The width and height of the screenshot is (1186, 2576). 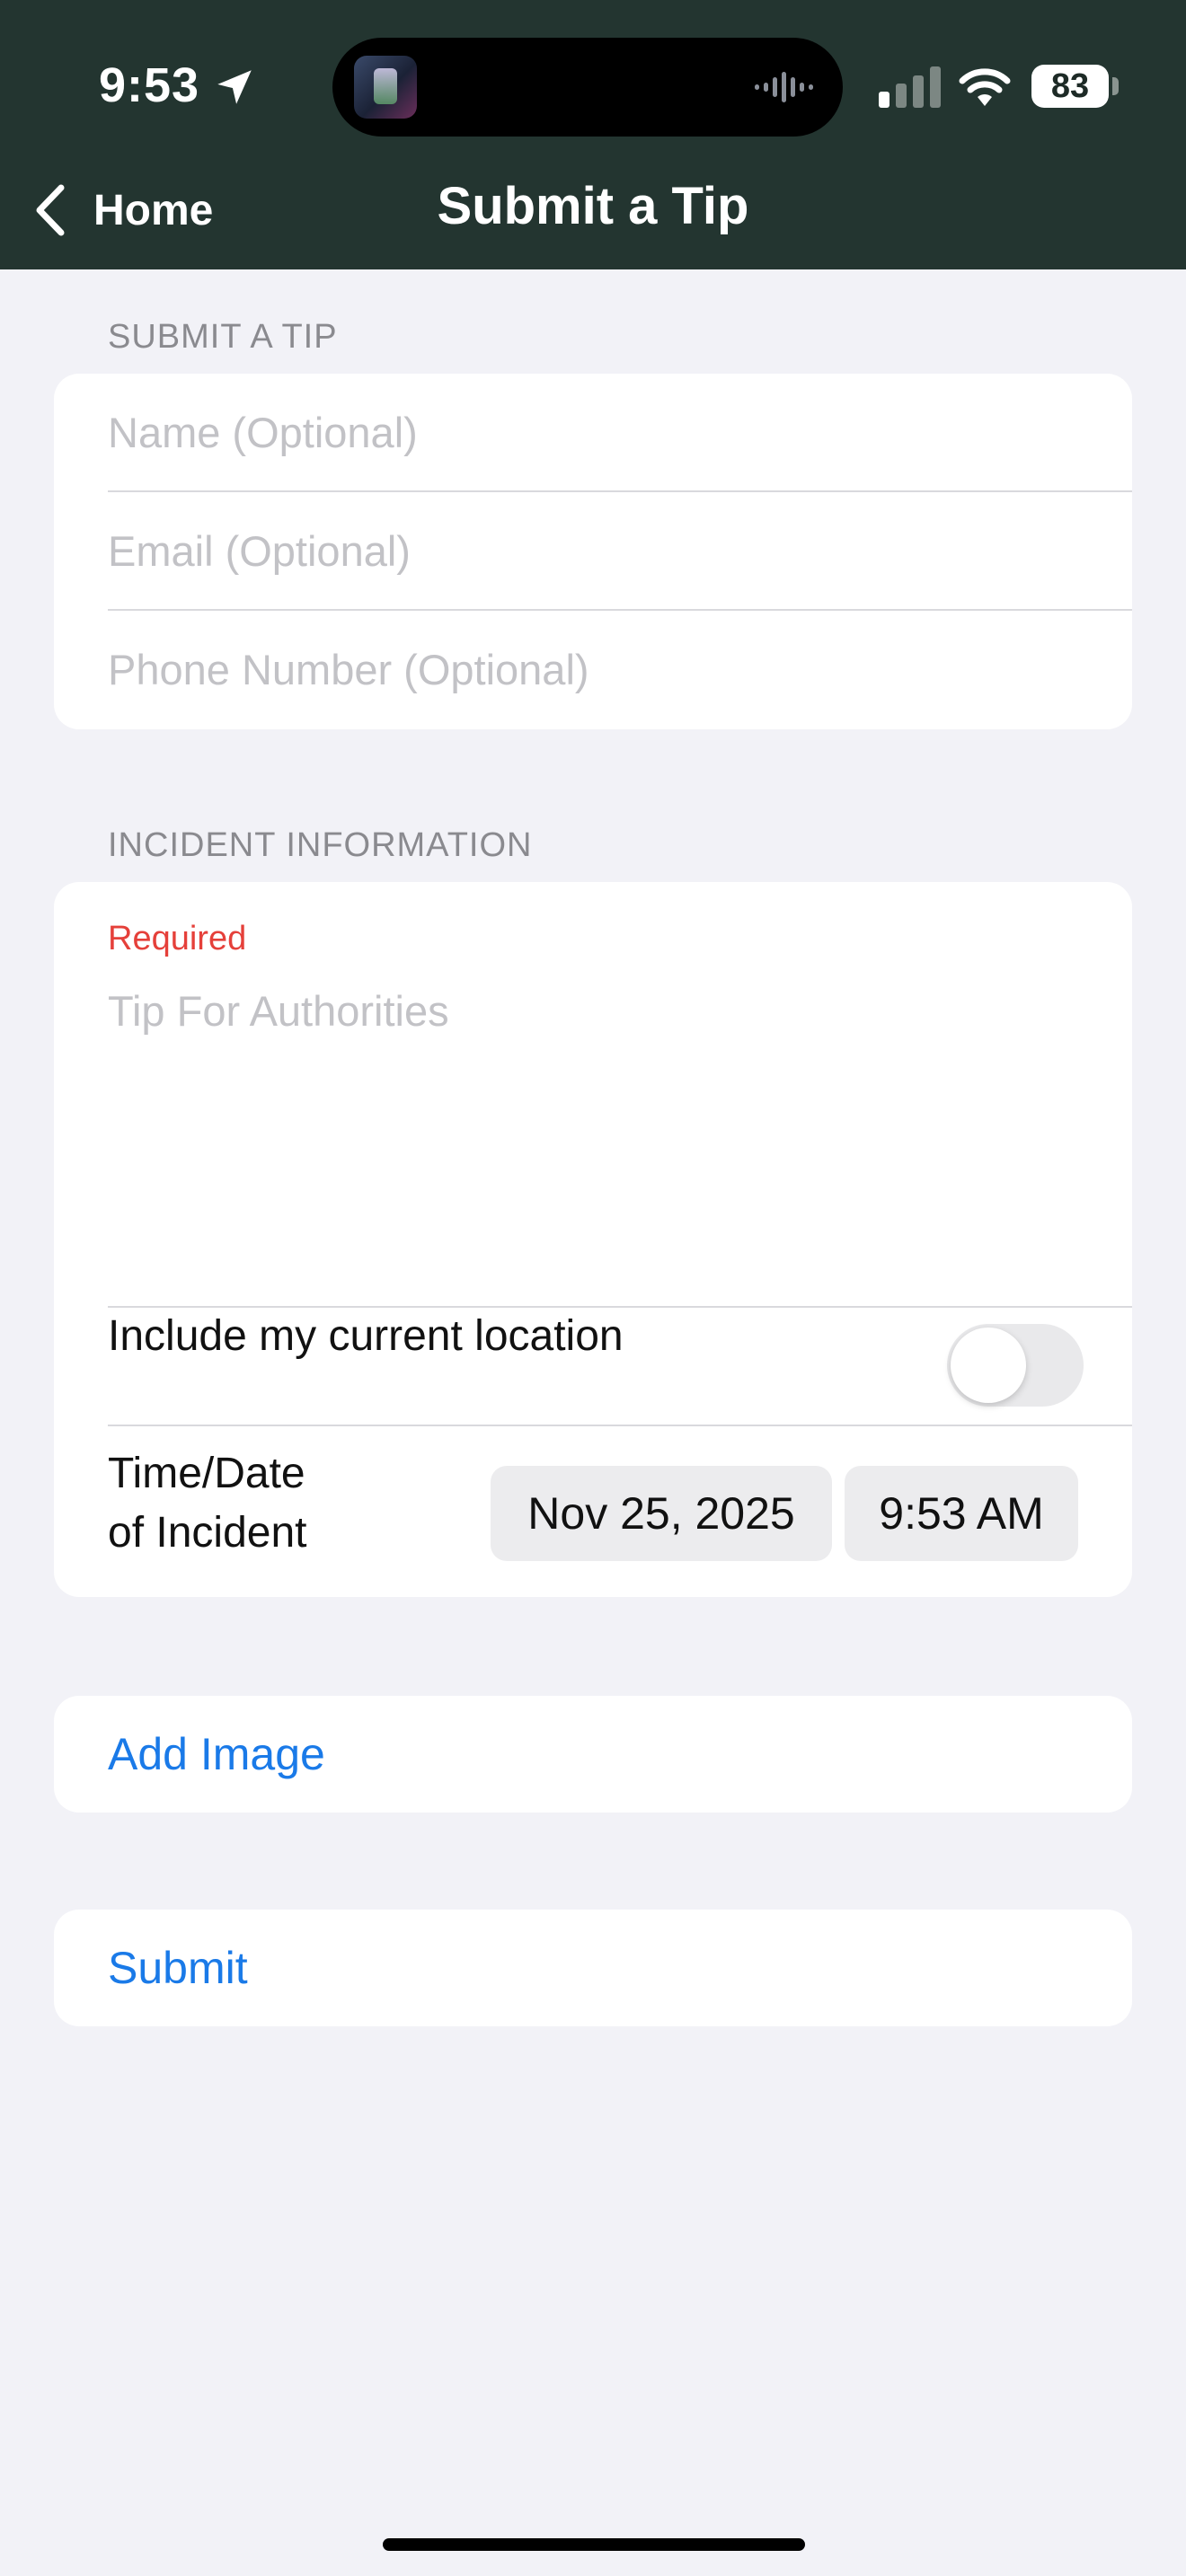 I want to click on date-picker-button: Nov 25, 2025, so click(x=661, y=1513).